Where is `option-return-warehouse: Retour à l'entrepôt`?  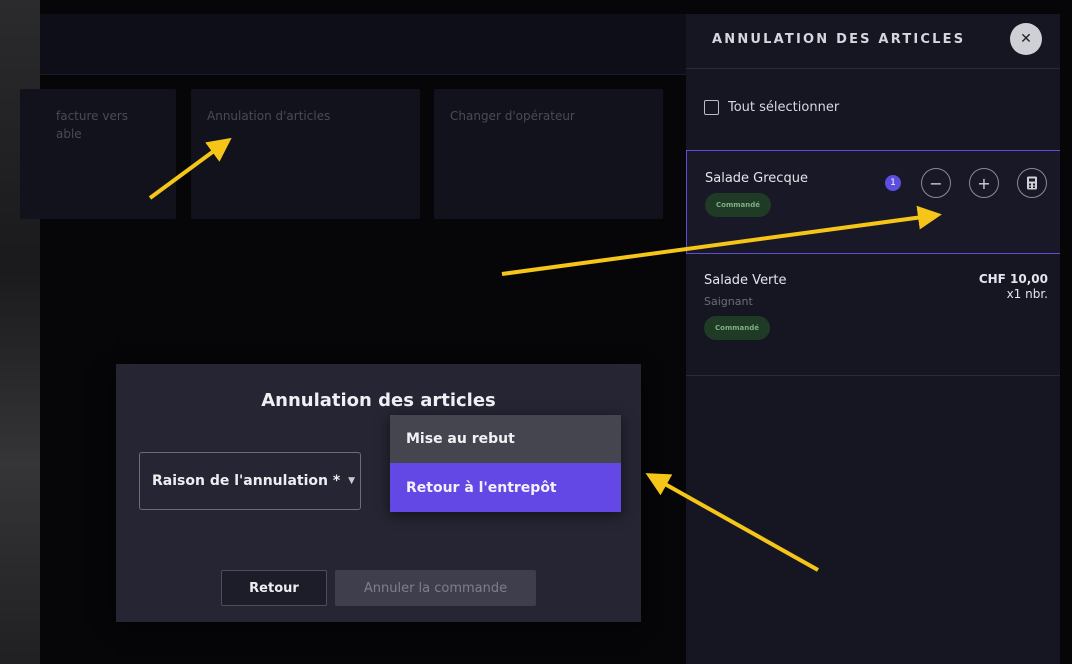
option-return-warehouse: Retour à l'entrepôt is located at coordinates (505, 487).